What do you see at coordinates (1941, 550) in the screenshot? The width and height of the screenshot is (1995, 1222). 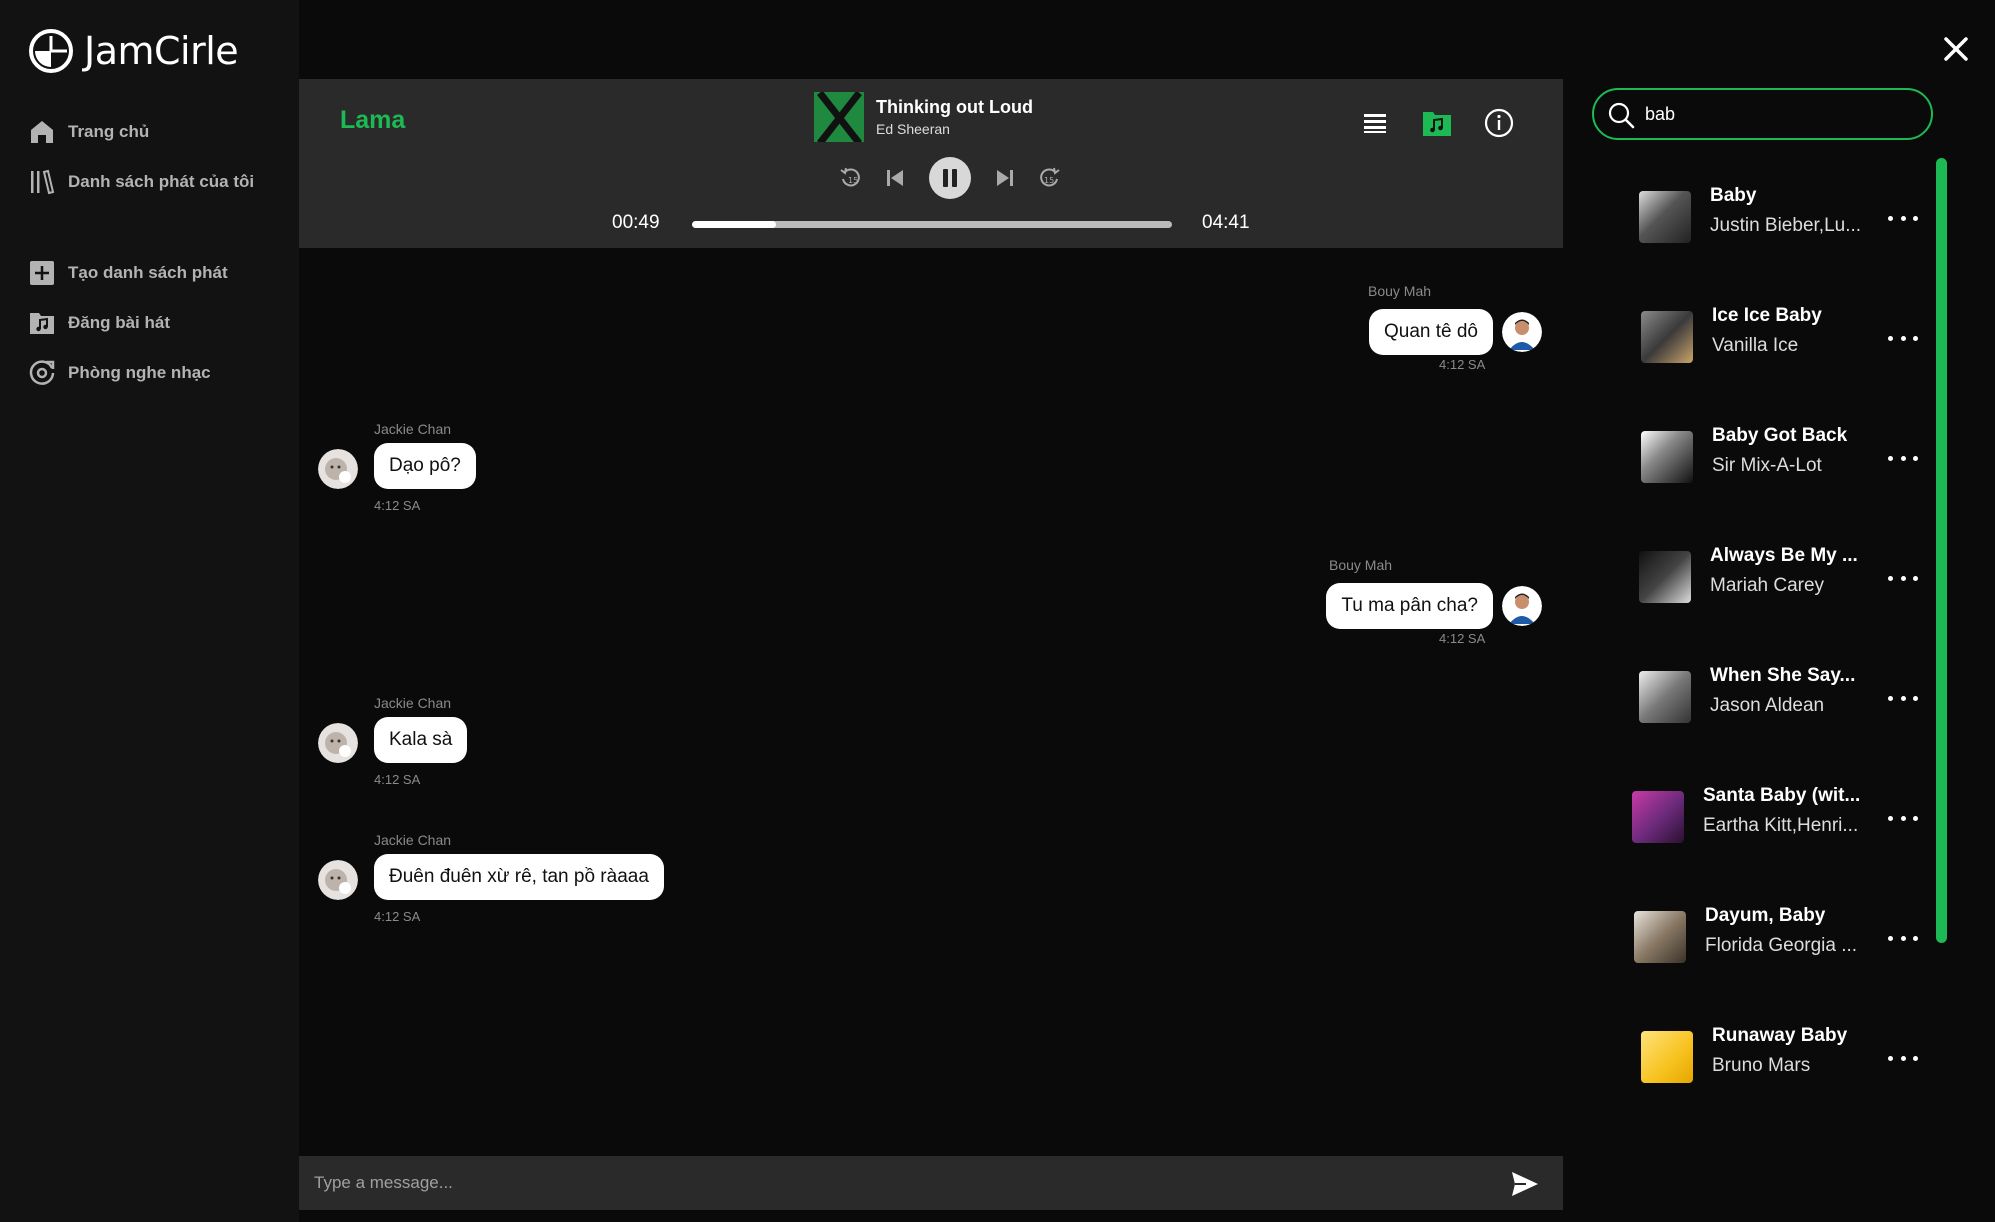 I see `scrollbar` at bounding box center [1941, 550].